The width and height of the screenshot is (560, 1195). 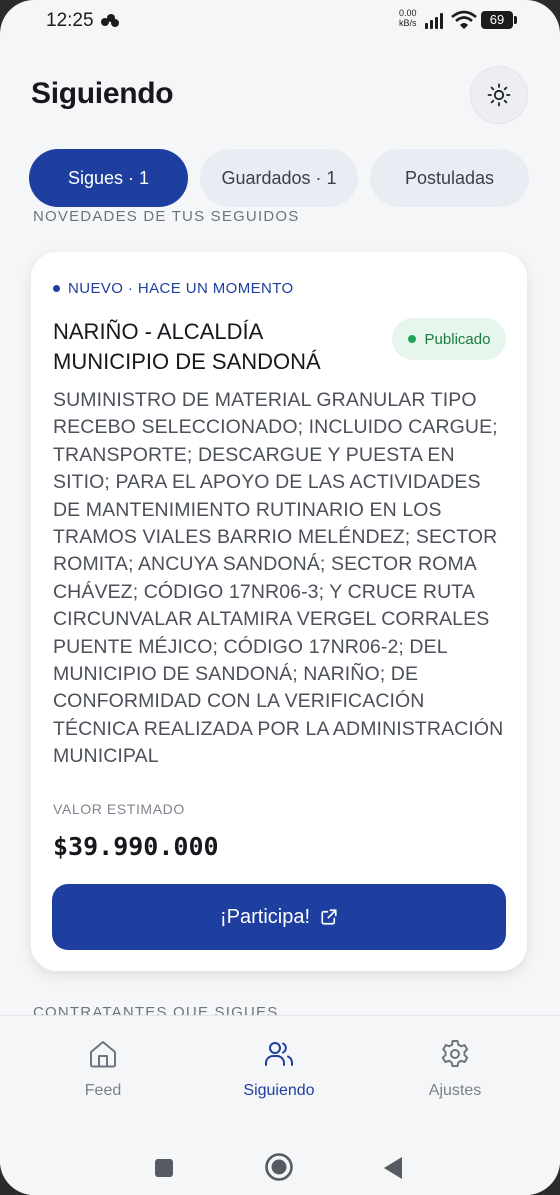 I want to click on card-entity: NARIÑO - ALCALDÍA MUNICIPIO DE SANDONÁ, so click(x=213, y=347).